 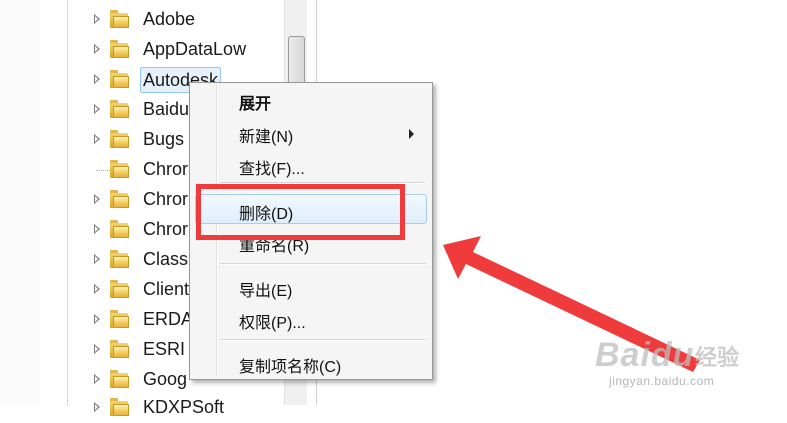 I want to click on watermark-brand: Baidu, so click(x=645, y=355).